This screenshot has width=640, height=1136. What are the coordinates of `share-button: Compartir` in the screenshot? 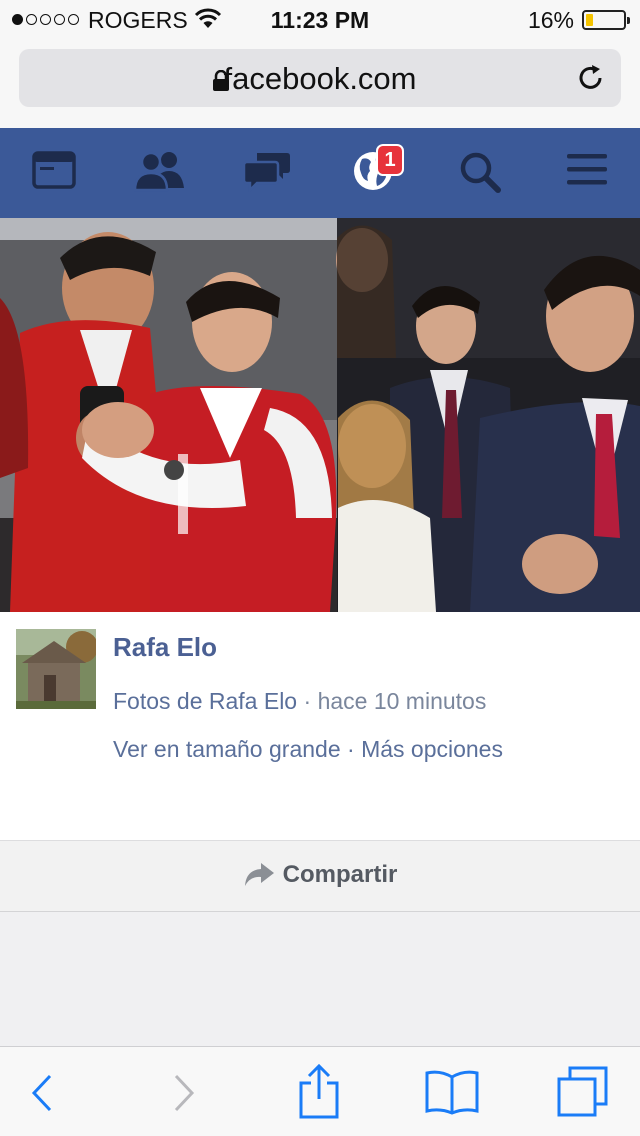 It's located at (320, 875).